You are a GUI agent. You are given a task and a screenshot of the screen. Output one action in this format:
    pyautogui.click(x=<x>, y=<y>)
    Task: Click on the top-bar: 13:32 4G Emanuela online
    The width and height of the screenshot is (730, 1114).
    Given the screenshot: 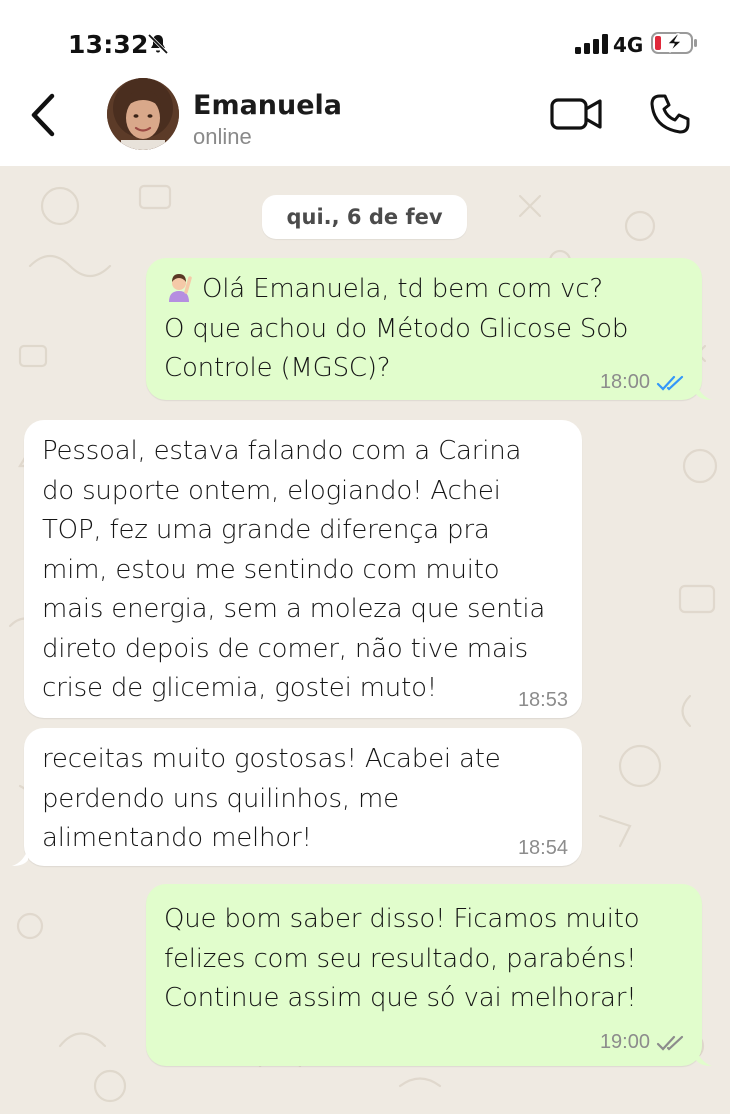 What is the action you would take?
    pyautogui.click(x=365, y=83)
    